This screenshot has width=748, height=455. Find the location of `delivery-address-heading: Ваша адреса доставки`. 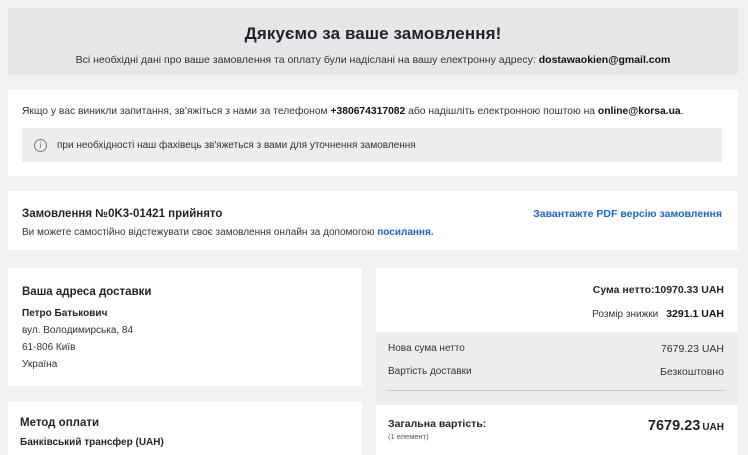

delivery-address-heading: Ваша адреса доставки is located at coordinates (87, 292).